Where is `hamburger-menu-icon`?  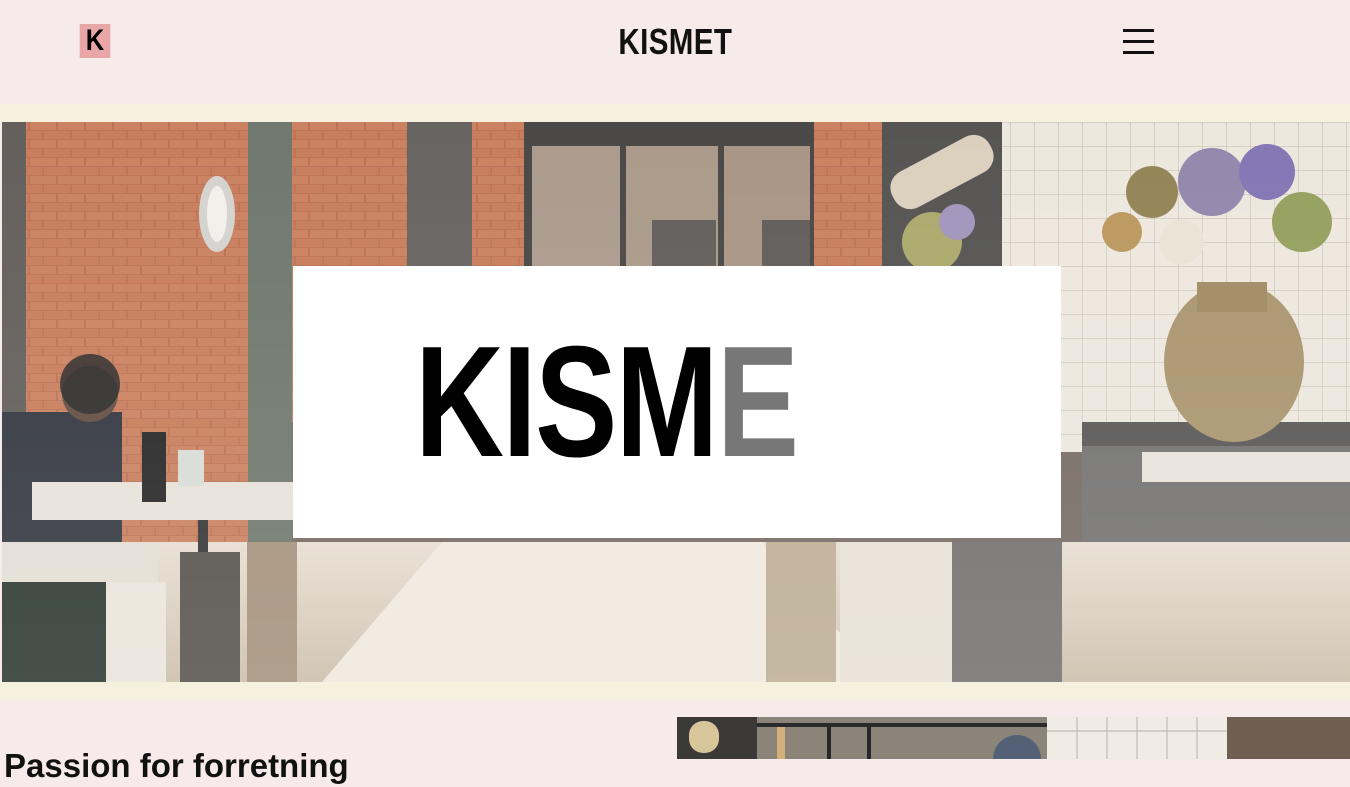
hamburger-menu-icon is located at coordinates (1138, 43).